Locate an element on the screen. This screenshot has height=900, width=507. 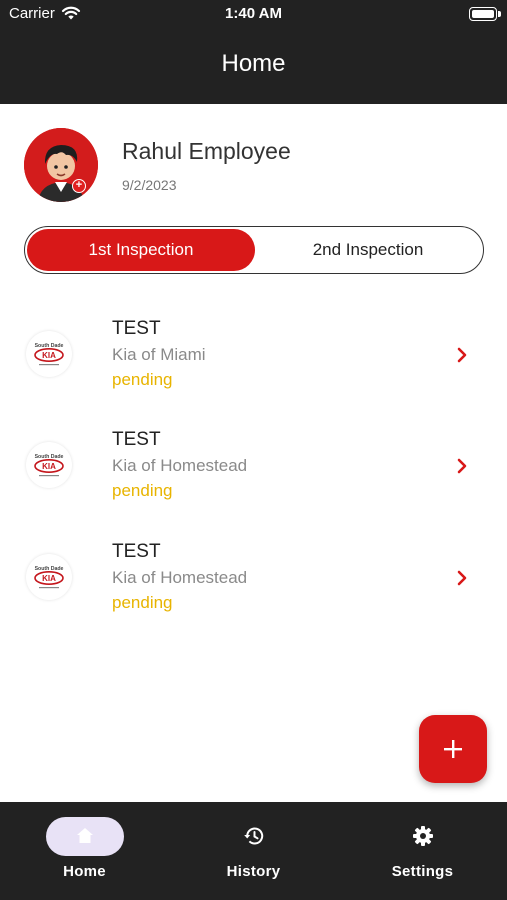
profile-name: Rahul Employee is located at coordinates (206, 151).